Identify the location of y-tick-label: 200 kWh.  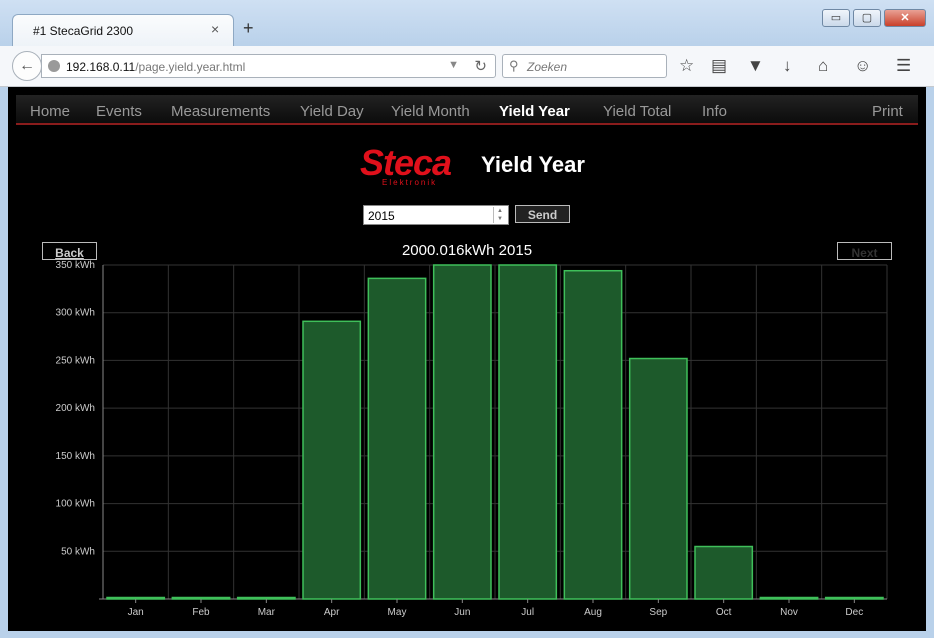
(75, 408).